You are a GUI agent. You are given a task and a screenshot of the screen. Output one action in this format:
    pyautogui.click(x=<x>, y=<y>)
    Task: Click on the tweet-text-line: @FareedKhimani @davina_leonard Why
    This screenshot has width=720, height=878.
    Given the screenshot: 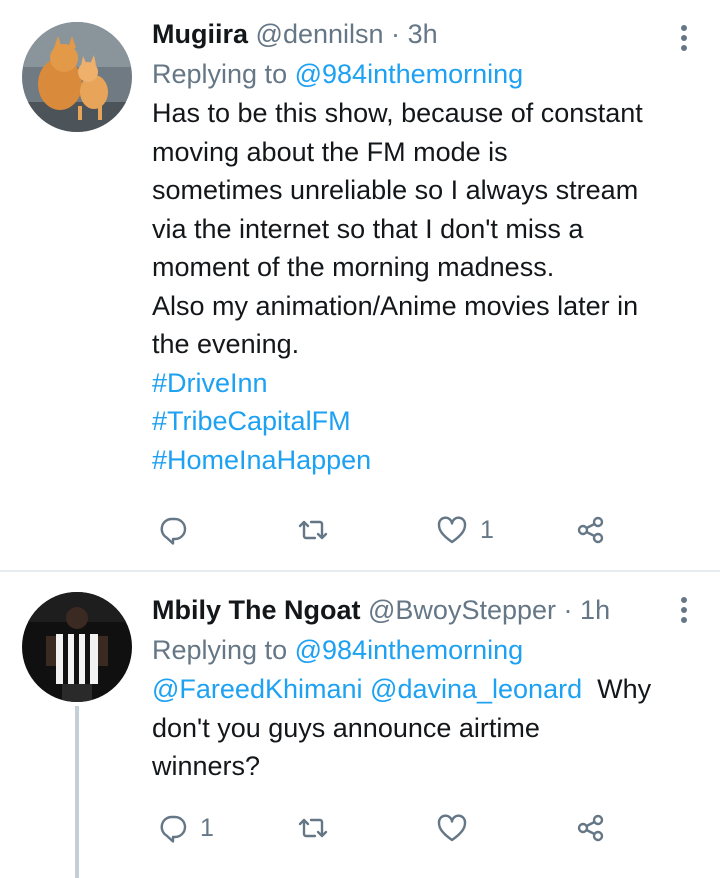 What is the action you would take?
    pyautogui.click(x=410, y=689)
    